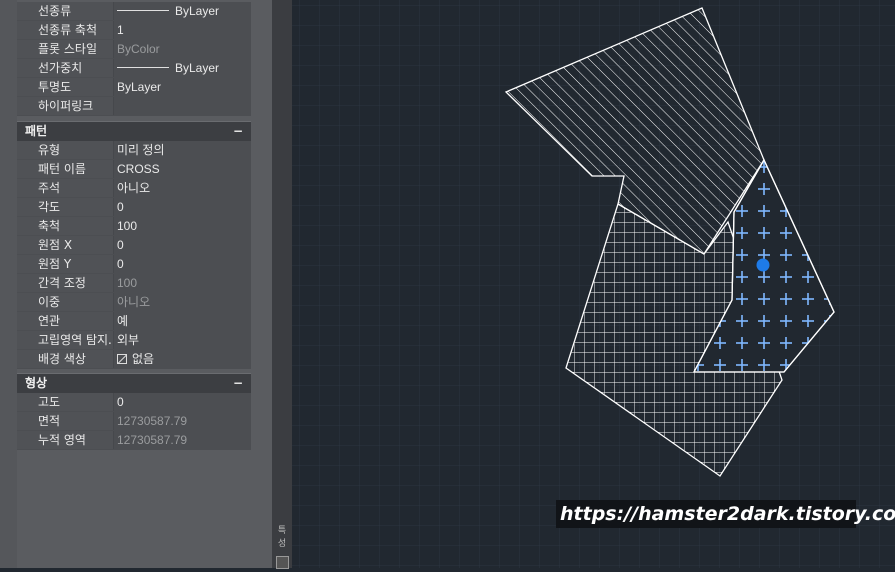  What do you see at coordinates (65, 359) in the screenshot?
I see `property-name: 배경 색상` at bounding box center [65, 359].